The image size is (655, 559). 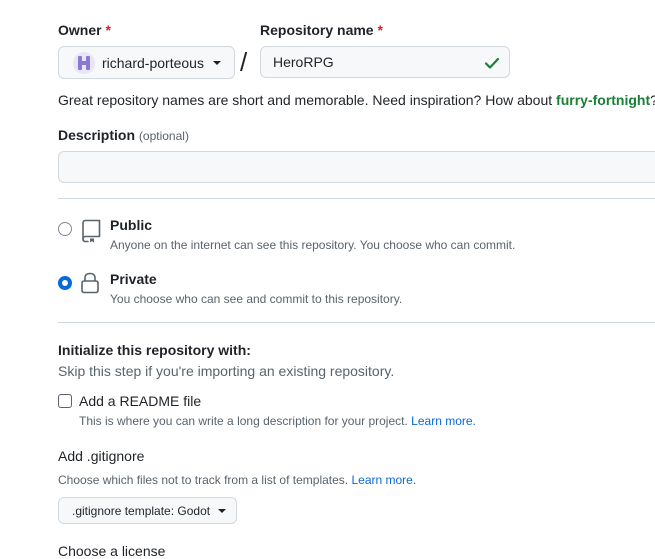 What do you see at coordinates (133, 279) in the screenshot?
I see `visibility-private-title: Private` at bounding box center [133, 279].